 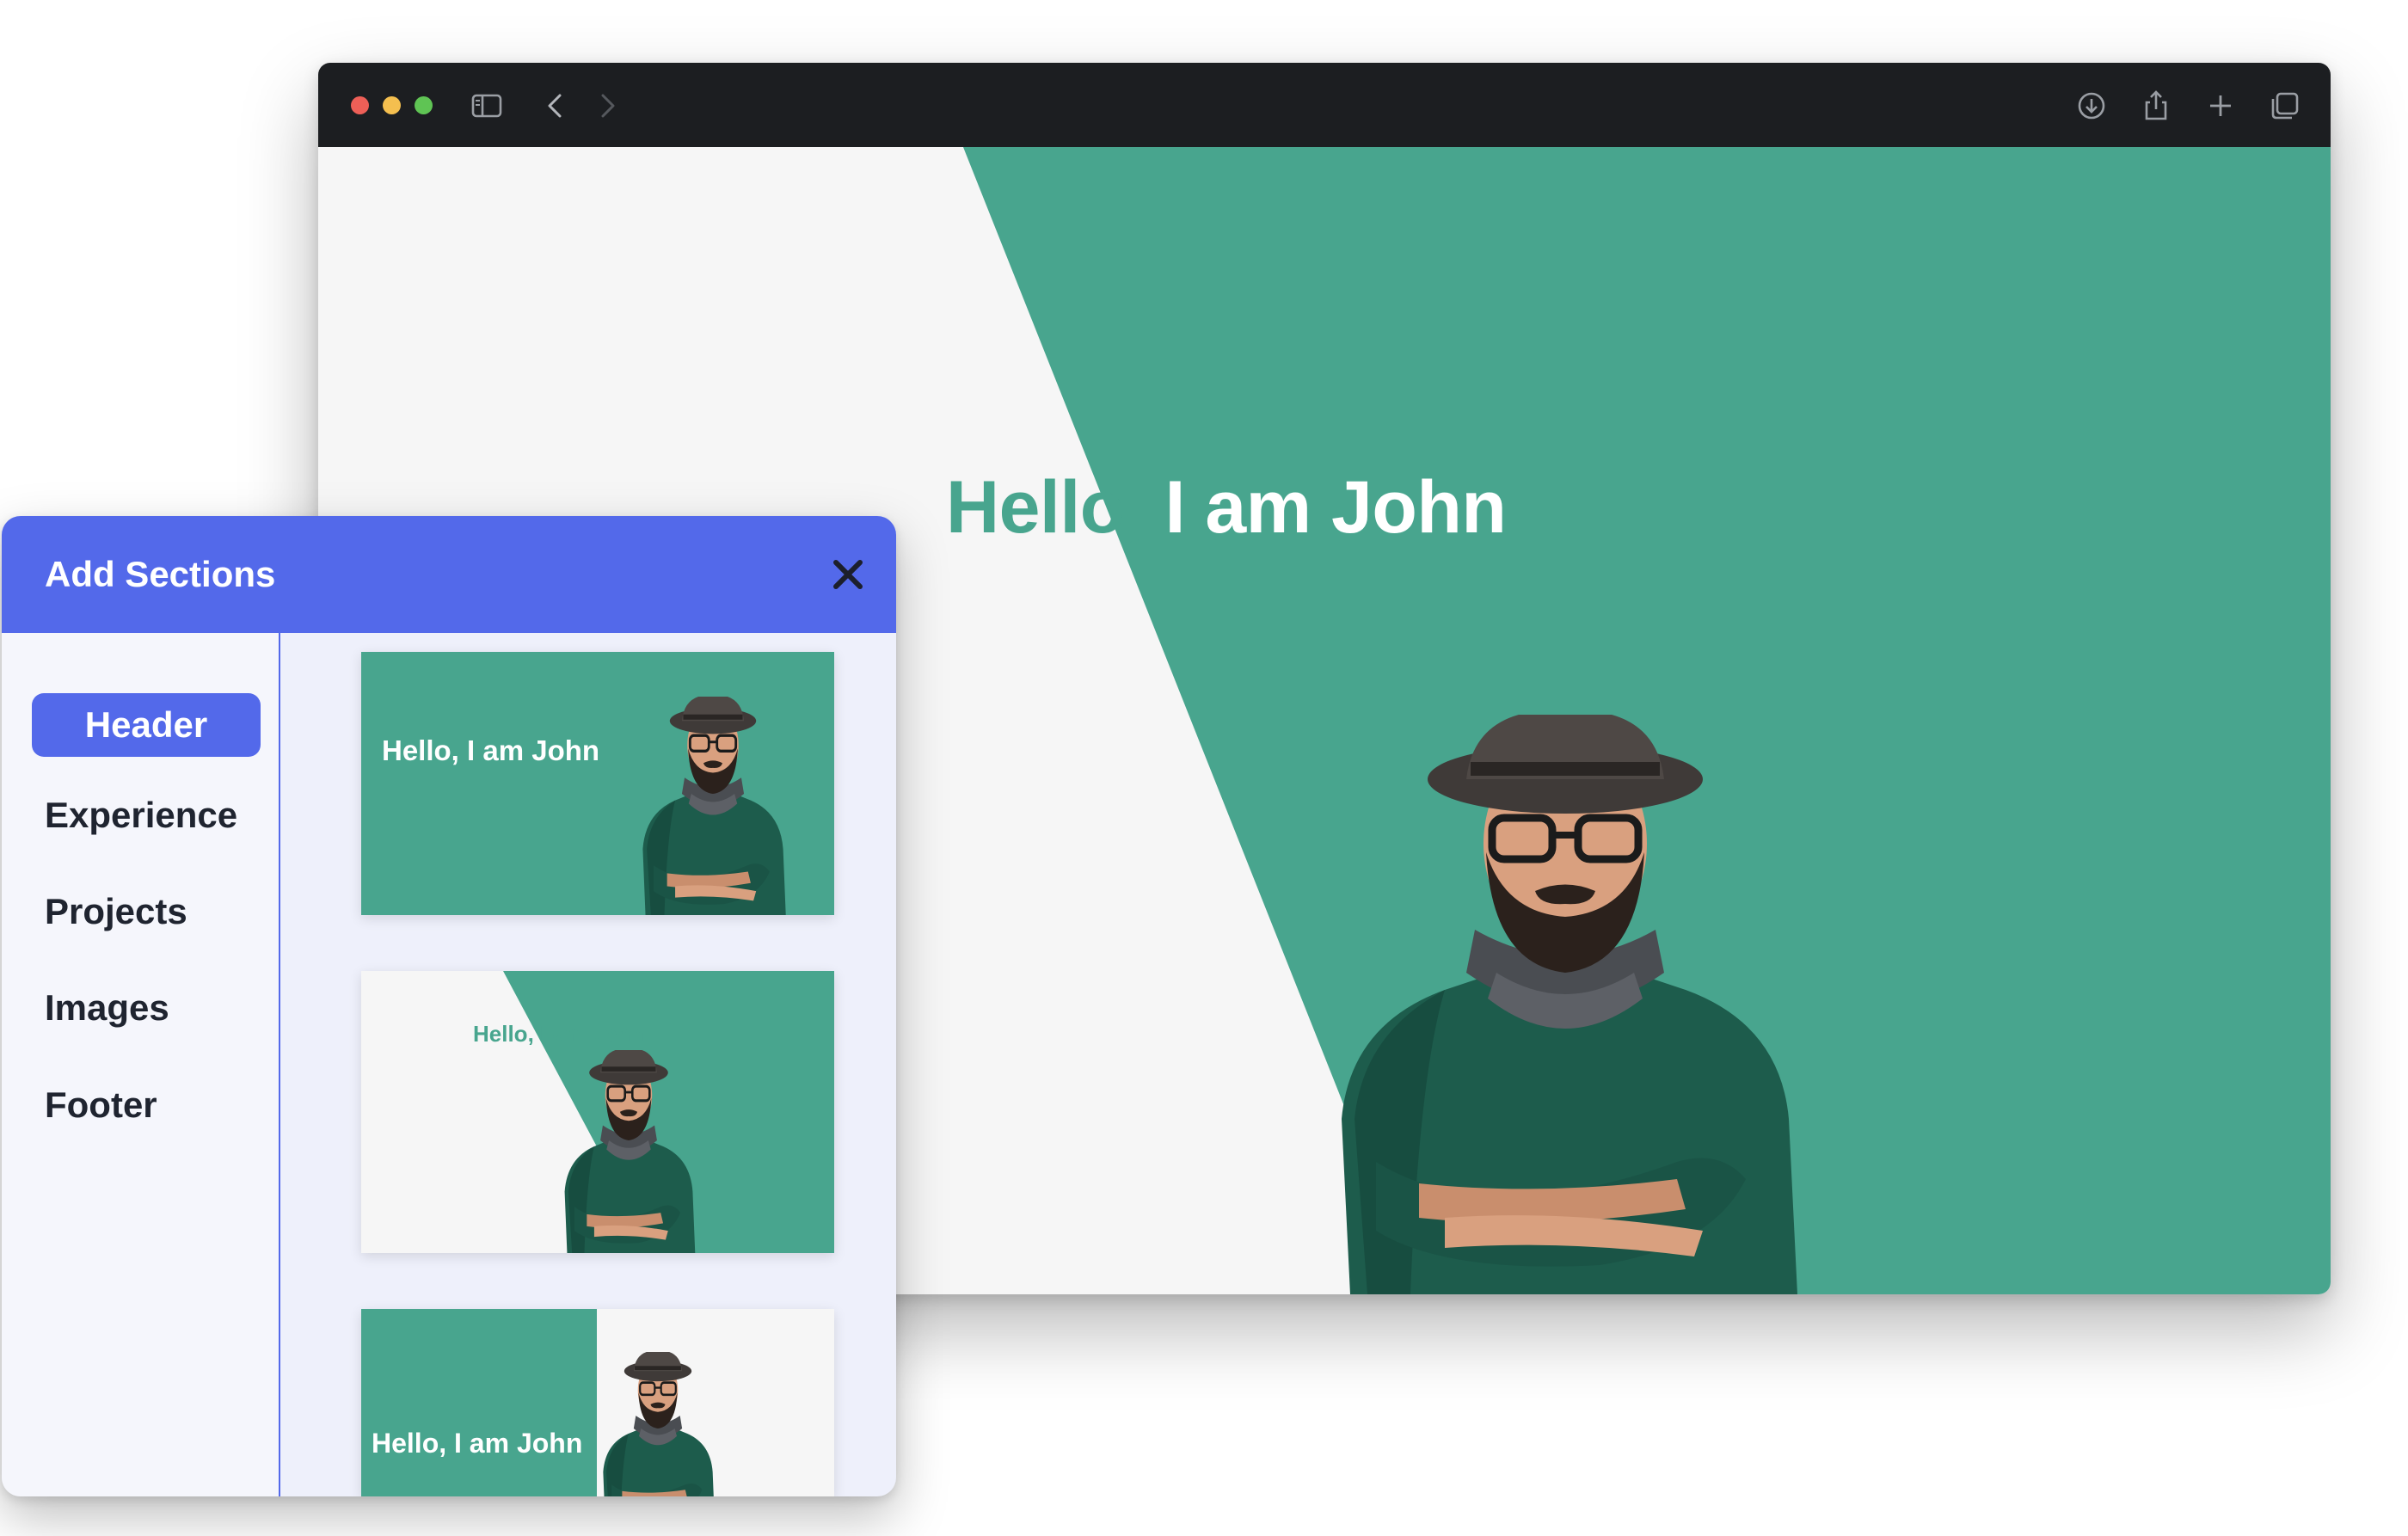 What do you see at coordinates (2156, 106) in the screenshot?
I see `share-icon` at bounding box center [2156, 106].